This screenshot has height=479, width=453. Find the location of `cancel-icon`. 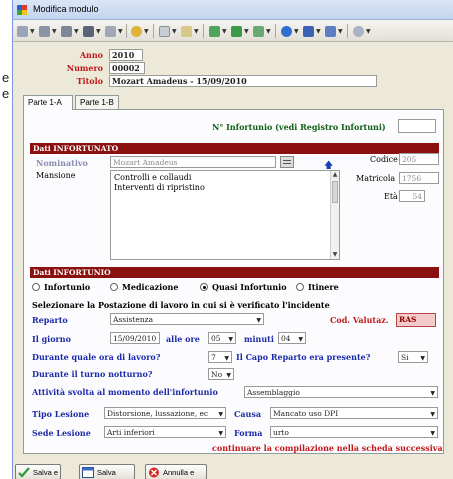

cancel-icon is located at coordinates (154, 472).